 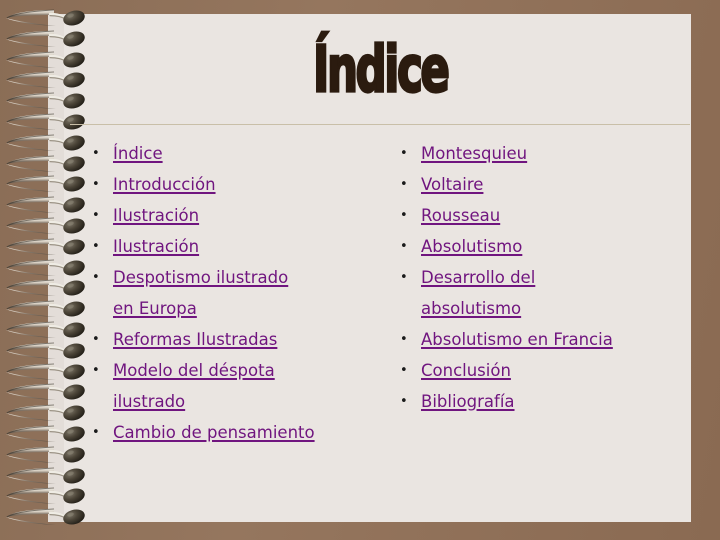 I want to click on toc-item: Montesquieu, so click(x=546, y=153).